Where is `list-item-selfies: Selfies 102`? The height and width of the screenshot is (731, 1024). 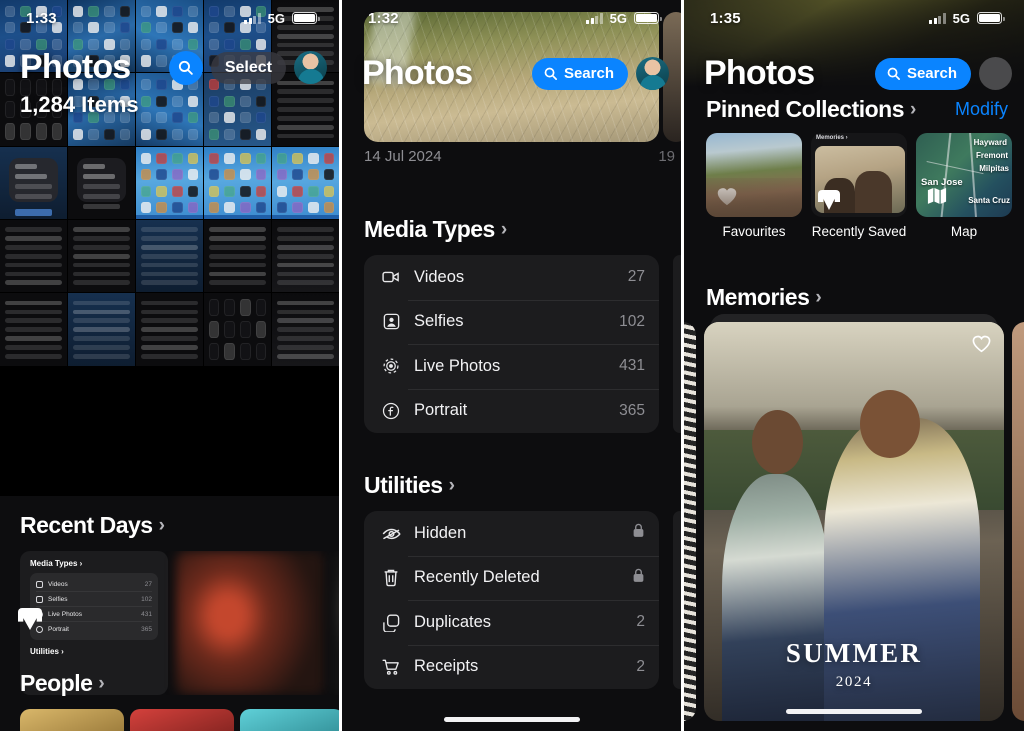
list-item-selfies: Selfies 102 is located at coordinates (511, 322).